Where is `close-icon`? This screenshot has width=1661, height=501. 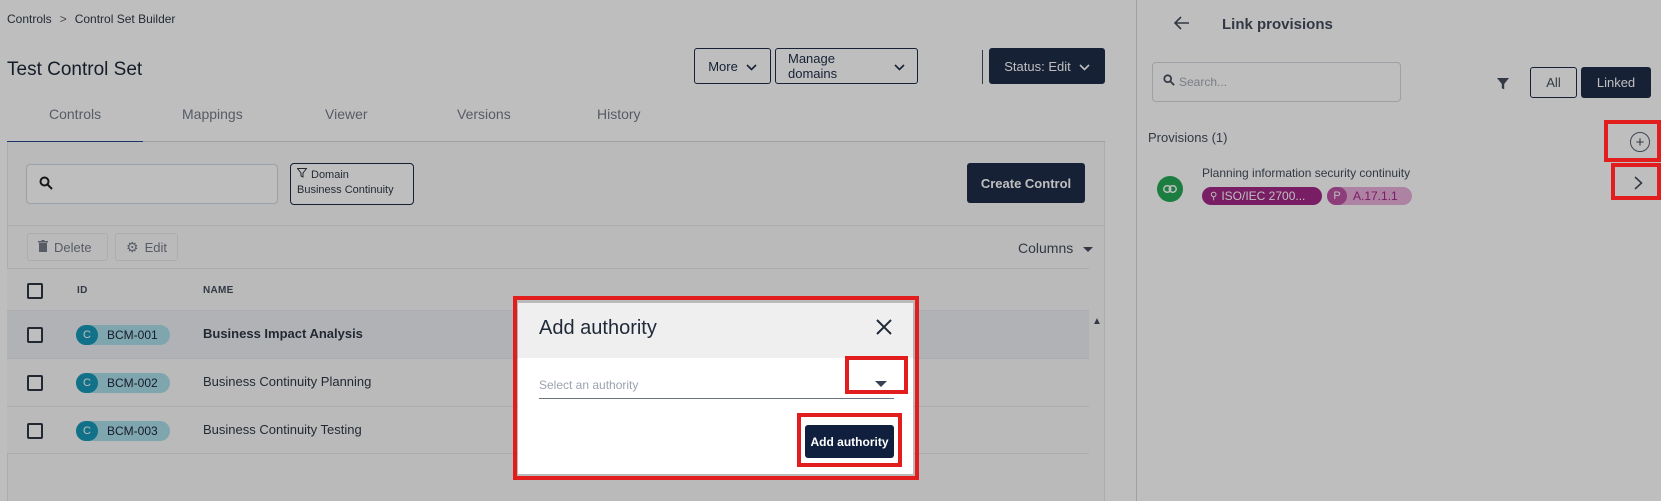
close-icon is located at coordinates (884, 328).